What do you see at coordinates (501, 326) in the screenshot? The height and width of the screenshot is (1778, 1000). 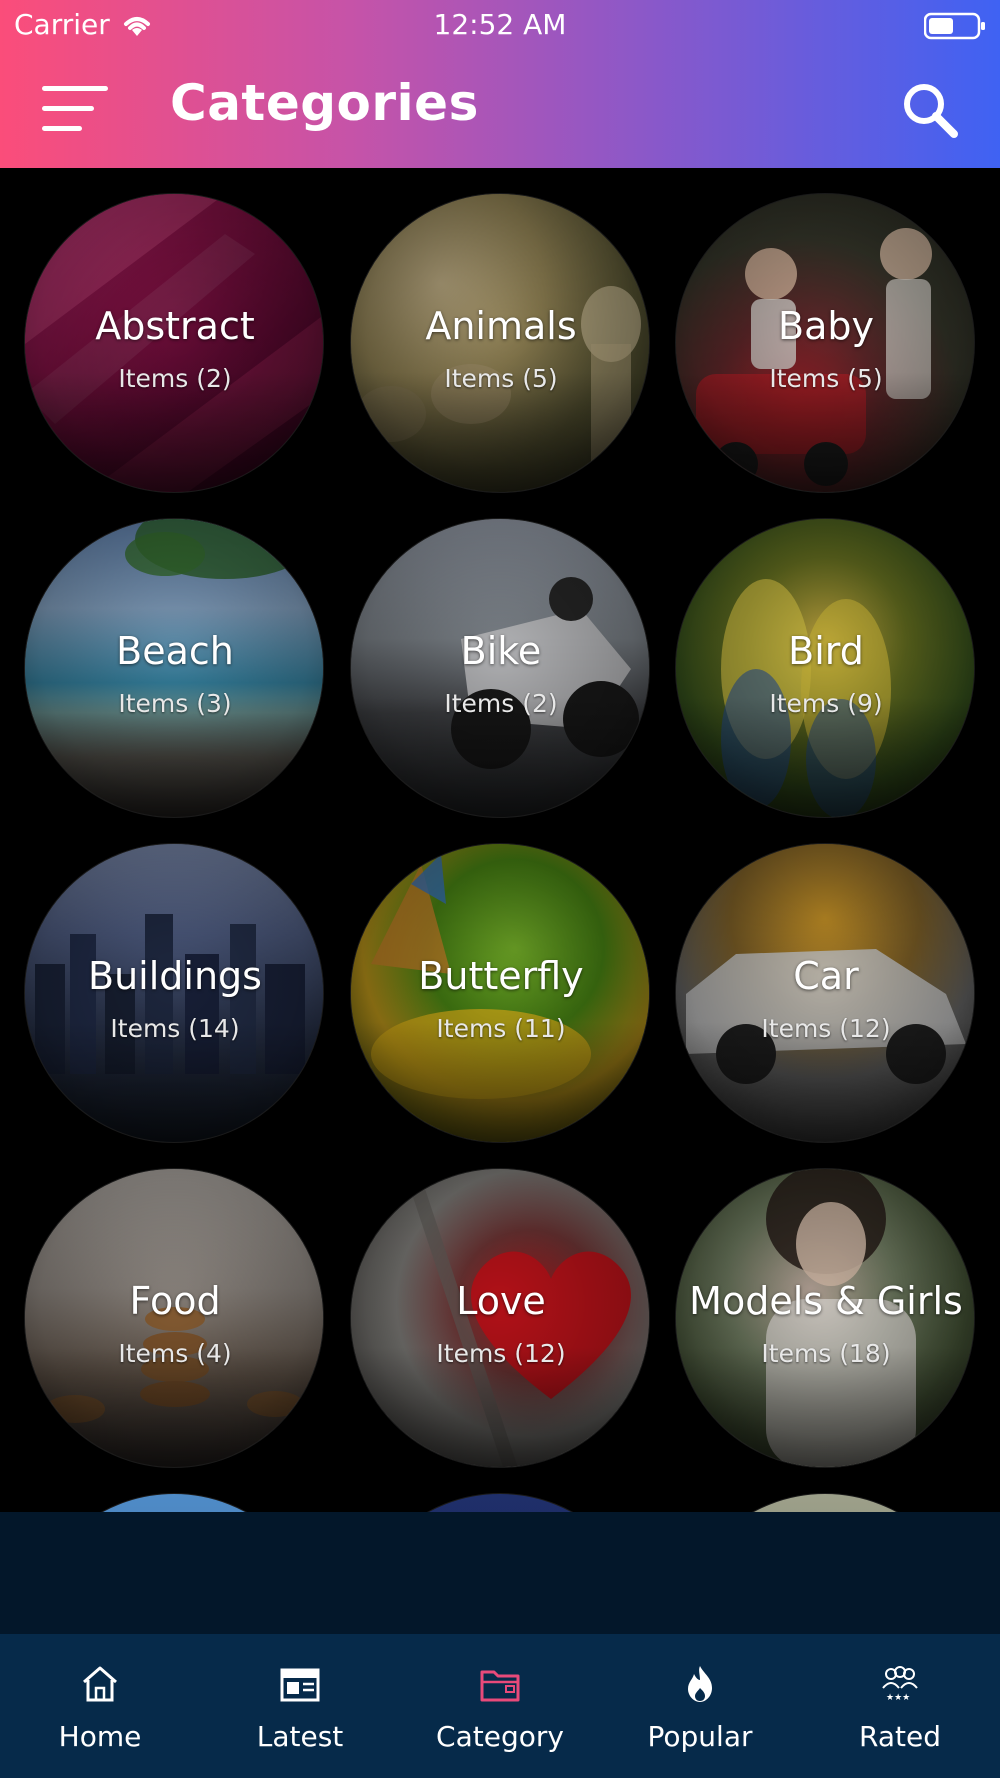 I see `category-name: Animals` at bounding box center [501, 326].